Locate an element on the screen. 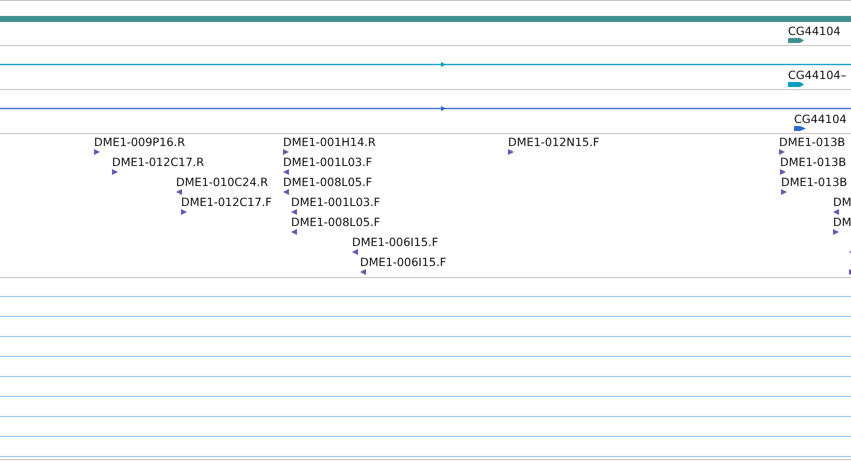  est-label: DME1-012C17.F is located at coordinates (226, 202).